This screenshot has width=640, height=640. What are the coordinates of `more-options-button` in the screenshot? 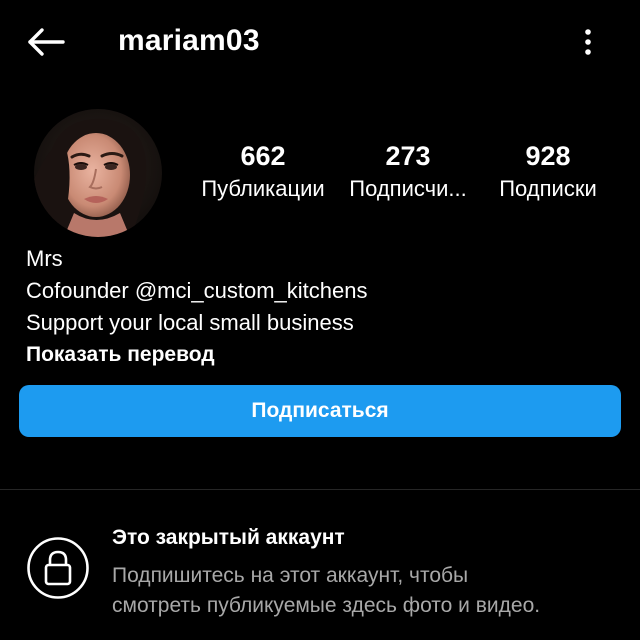 It's located at (588, 42).